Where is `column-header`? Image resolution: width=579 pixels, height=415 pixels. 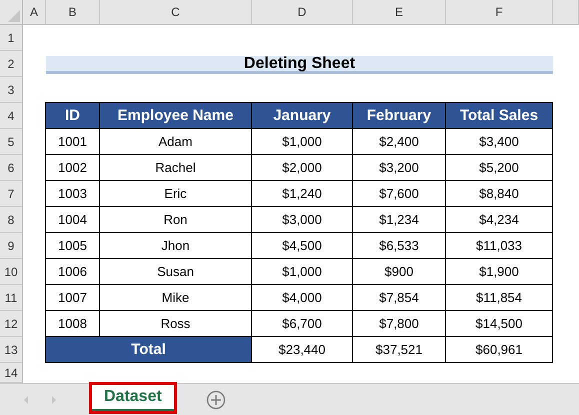 column-header is located at coordinates (566, 12).